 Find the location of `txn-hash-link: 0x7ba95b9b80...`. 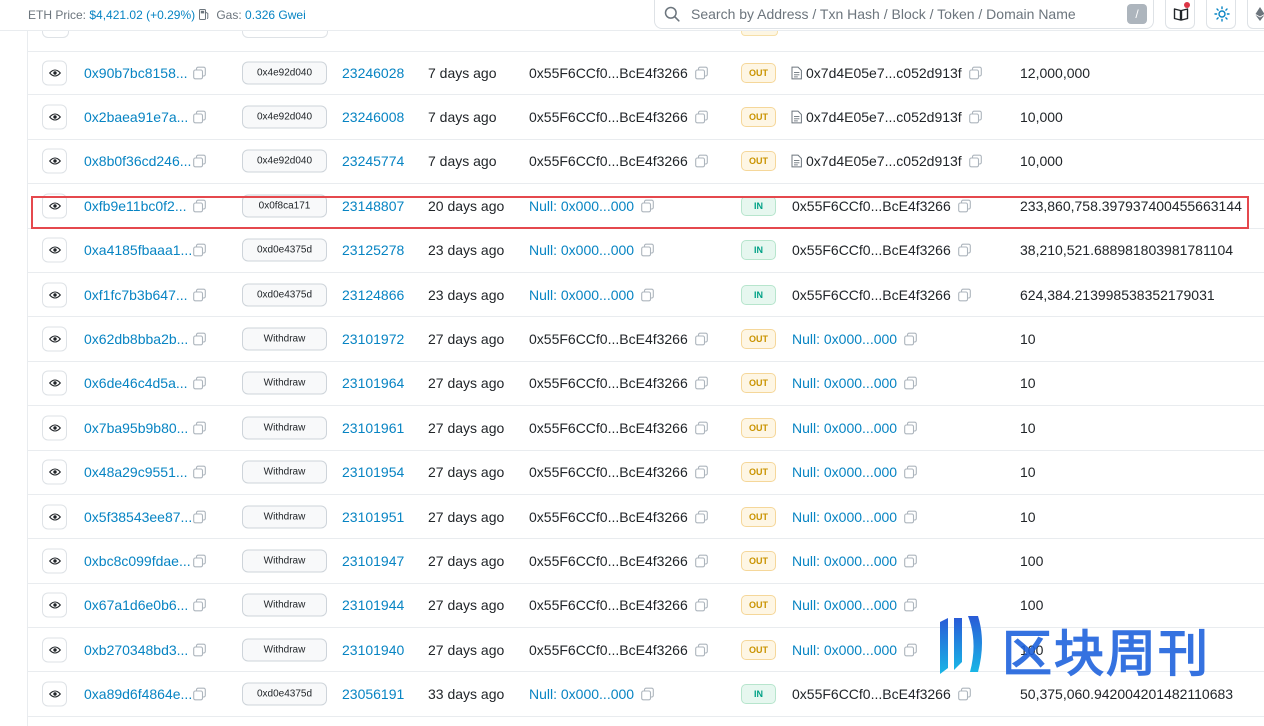

txn-hash-link: 0x7ba95b9b80... is located at coordinates (136, 428).